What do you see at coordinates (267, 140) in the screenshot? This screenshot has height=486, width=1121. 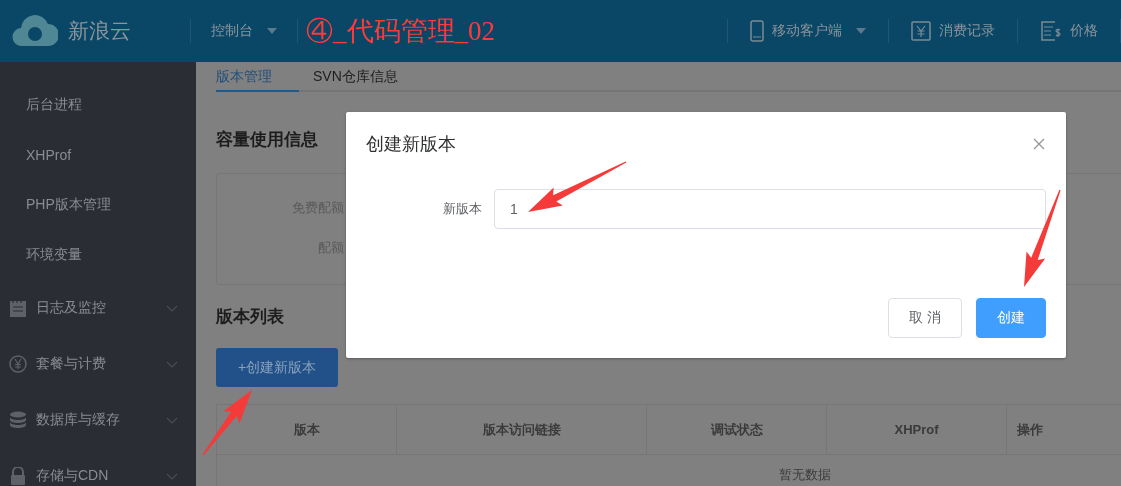 I see `section-title: 容量使用信息` at bounding box center [267, 140].